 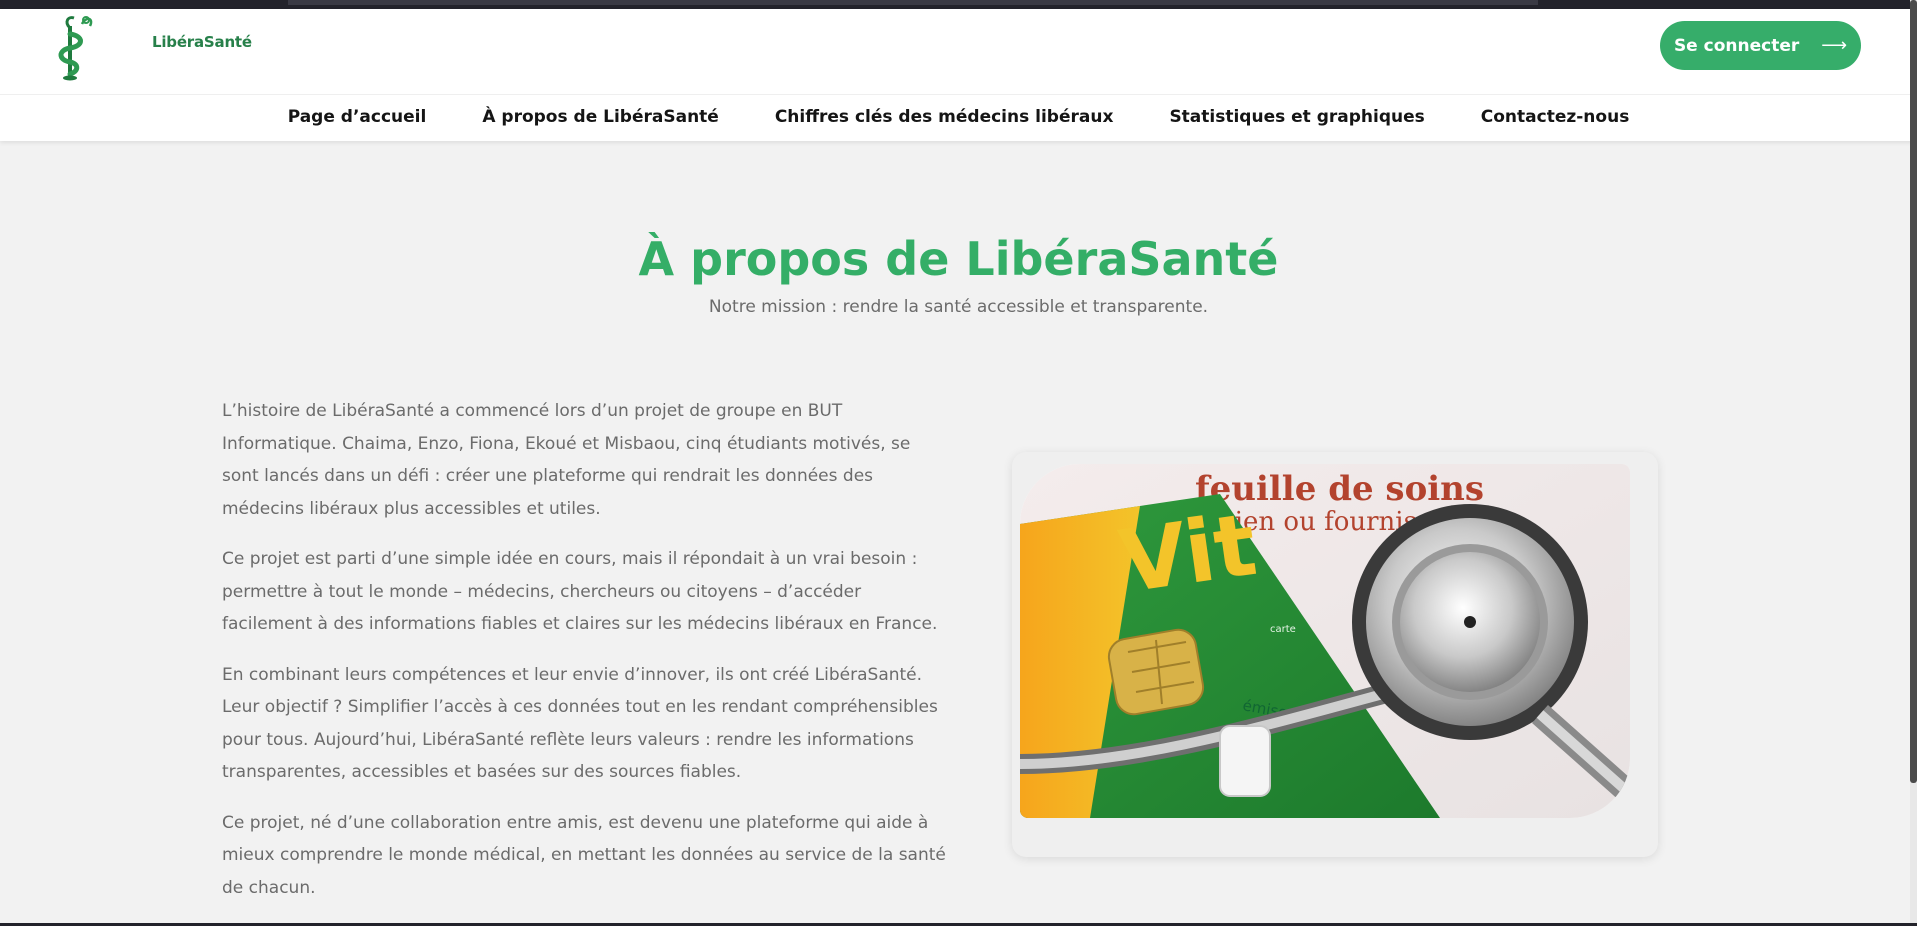 I want to click on nav-item-statistics: Statistiques et graphiques, so click(x=1296, y=117).